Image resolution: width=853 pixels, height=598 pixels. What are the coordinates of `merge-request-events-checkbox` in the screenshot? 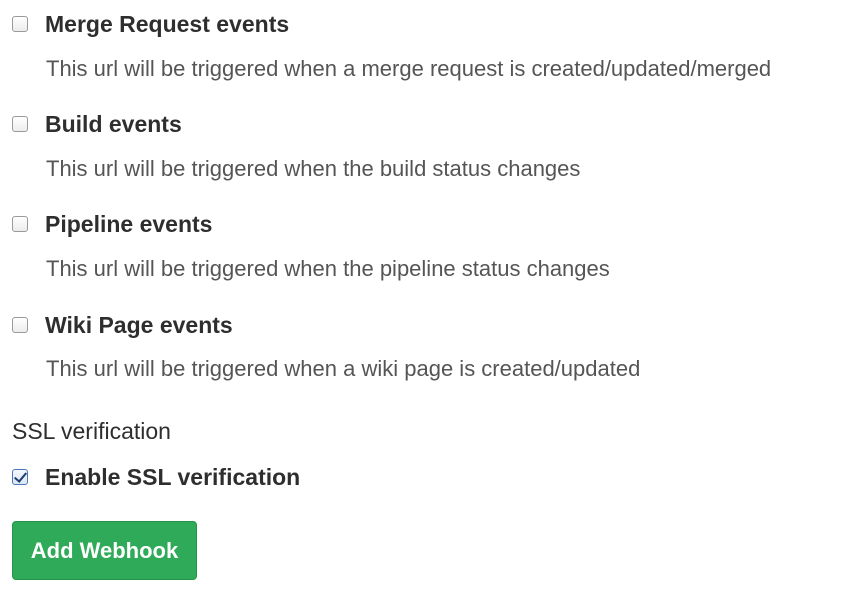 It's located at (20, 24).